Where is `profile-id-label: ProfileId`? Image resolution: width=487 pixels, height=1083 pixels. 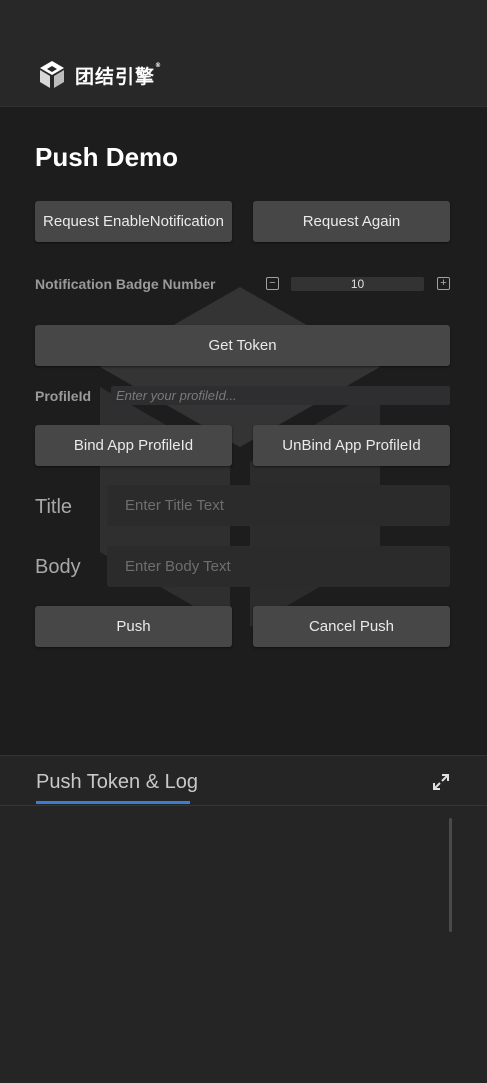
profile-id-label: ProfileId is located at coordinates (63, 396).